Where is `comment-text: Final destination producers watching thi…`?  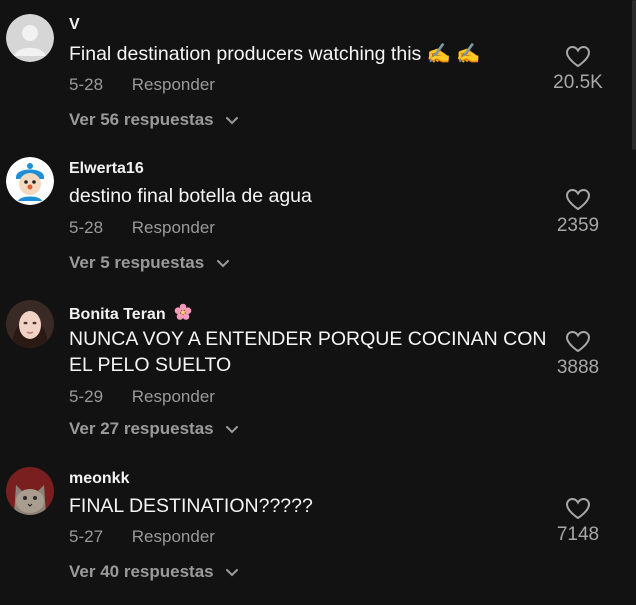 comment-text: Final destination producers watching thi… is located at coordinates (275, 54).